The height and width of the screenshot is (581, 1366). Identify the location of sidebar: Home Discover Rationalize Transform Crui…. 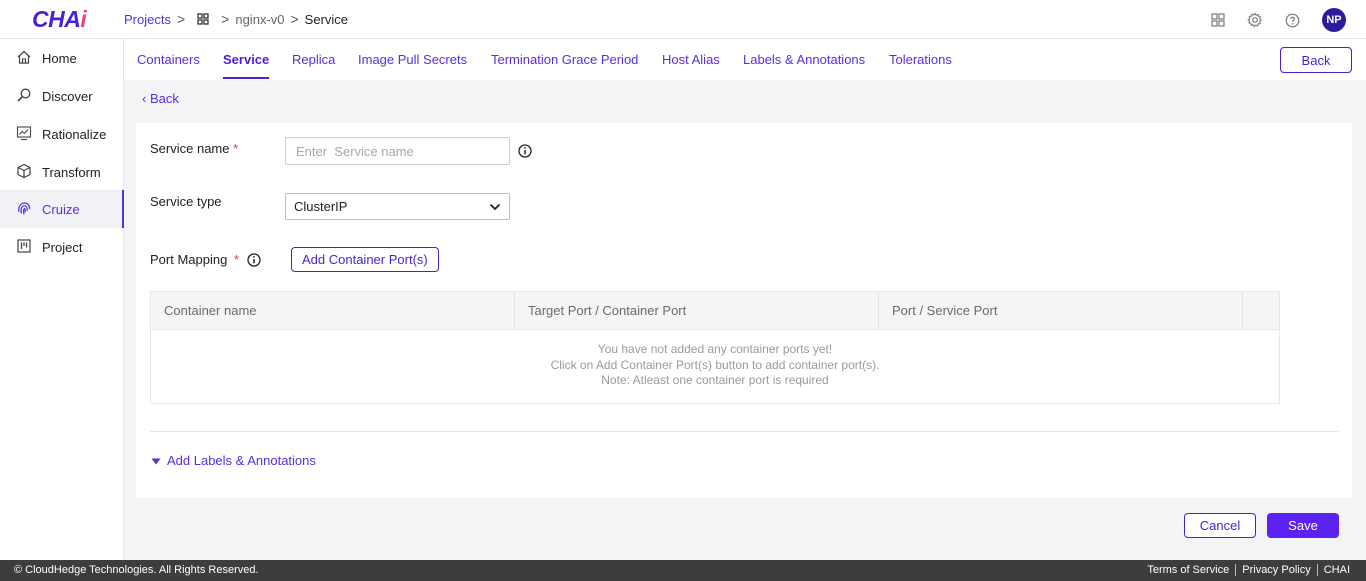
(62, 299).